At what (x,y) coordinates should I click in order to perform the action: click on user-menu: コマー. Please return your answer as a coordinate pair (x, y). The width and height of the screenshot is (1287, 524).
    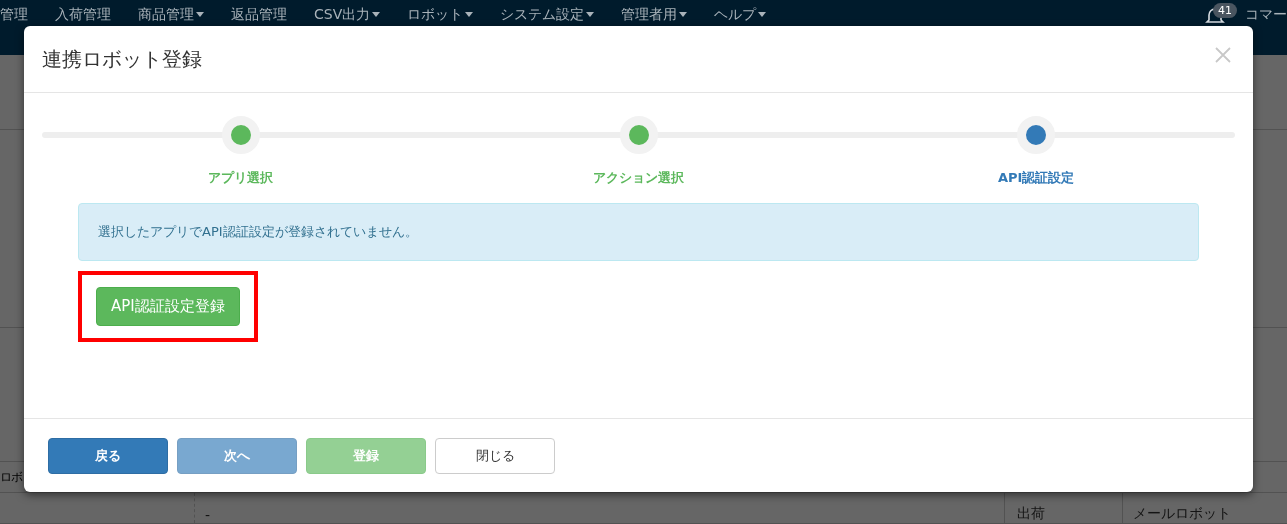
    Looking at the image, I should click on (1266, 14).